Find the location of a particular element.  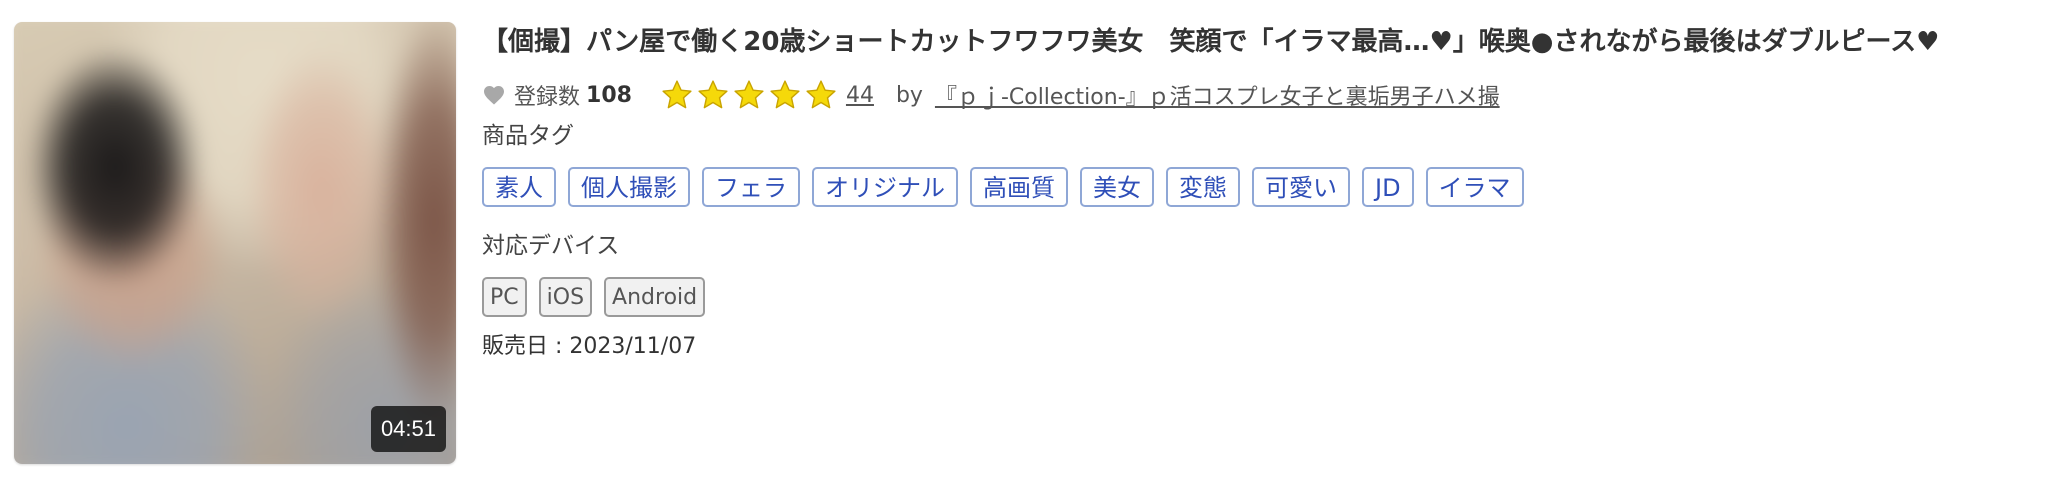

video-duration-badge: 04:51 is located at coordinates (408, 429).